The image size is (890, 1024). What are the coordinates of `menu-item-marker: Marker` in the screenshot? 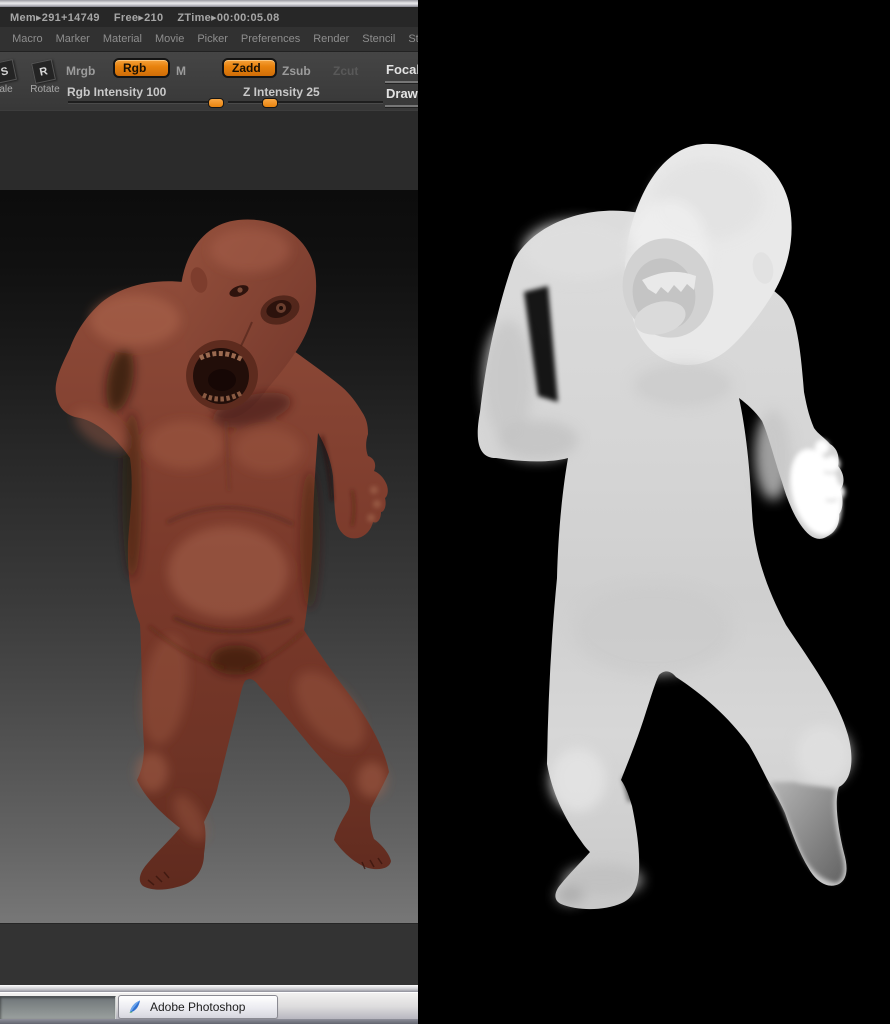 It's located at (73, 39).